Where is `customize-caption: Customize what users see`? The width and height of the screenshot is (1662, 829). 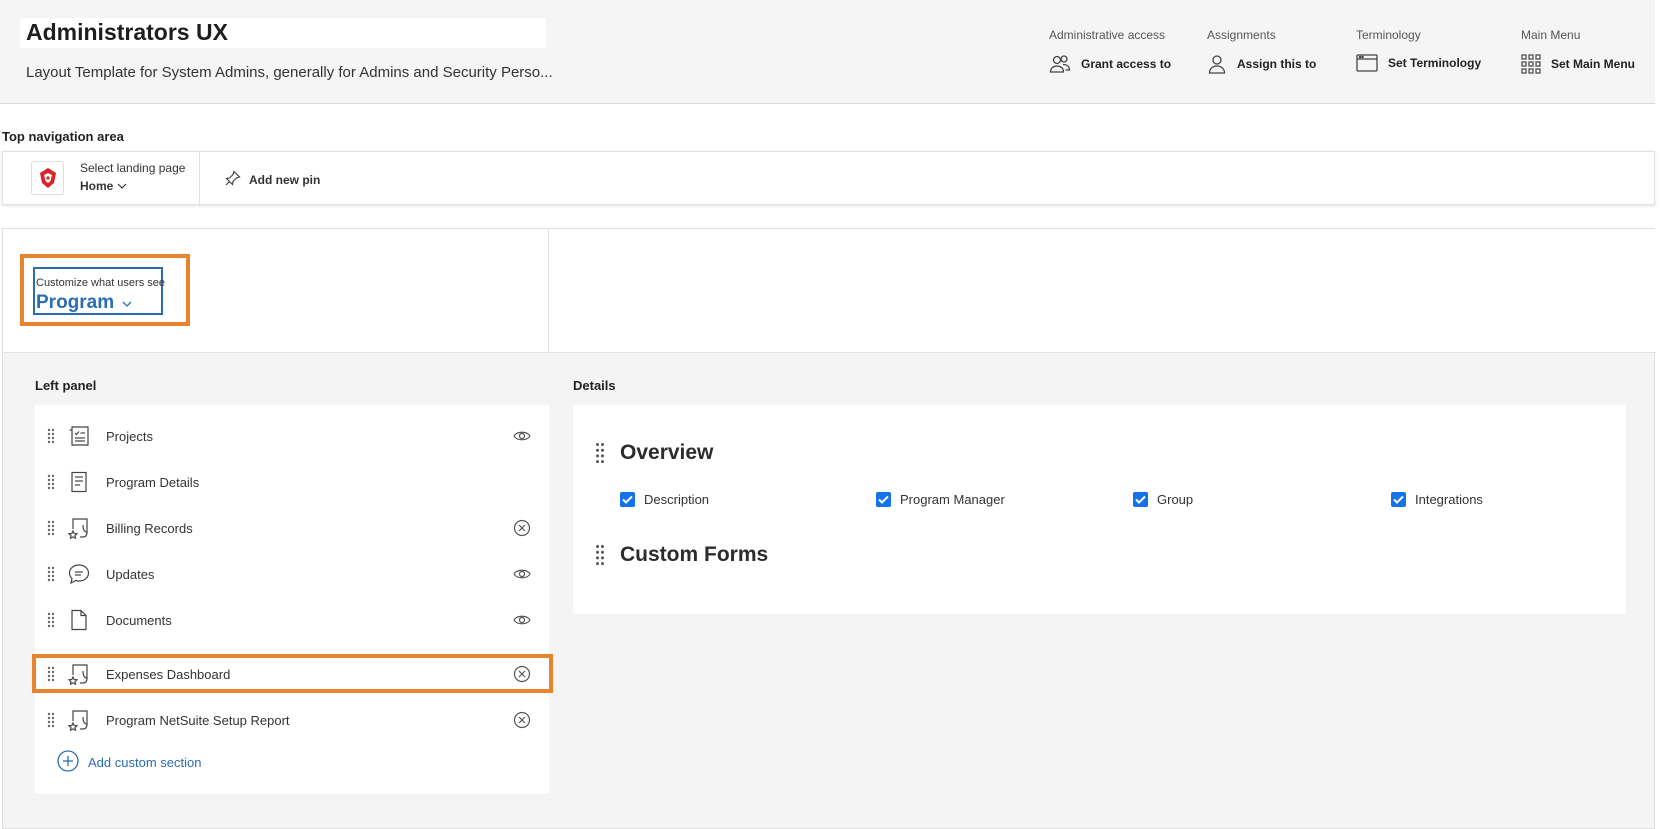
customize-caption: Customize what users see is located at coordinates (100, 283).